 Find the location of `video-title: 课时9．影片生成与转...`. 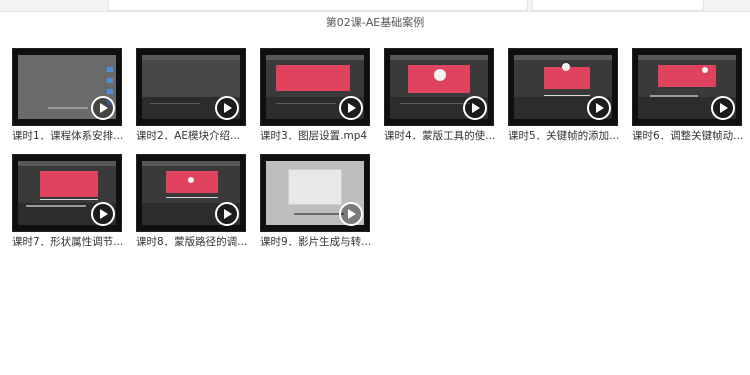

video-title: 课时9．影片生成与转... is located at coordinates (316, 241).